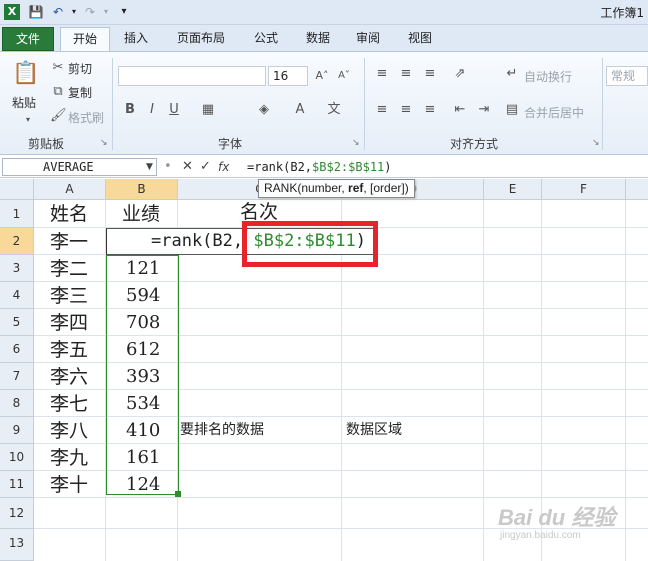 The width and height of the screenshot is (648, 561). Describe the element at coordinates (319, 167) in the screenshot. I see `formula-input: =rank(B2,$B$2:$B$11)` at that location.